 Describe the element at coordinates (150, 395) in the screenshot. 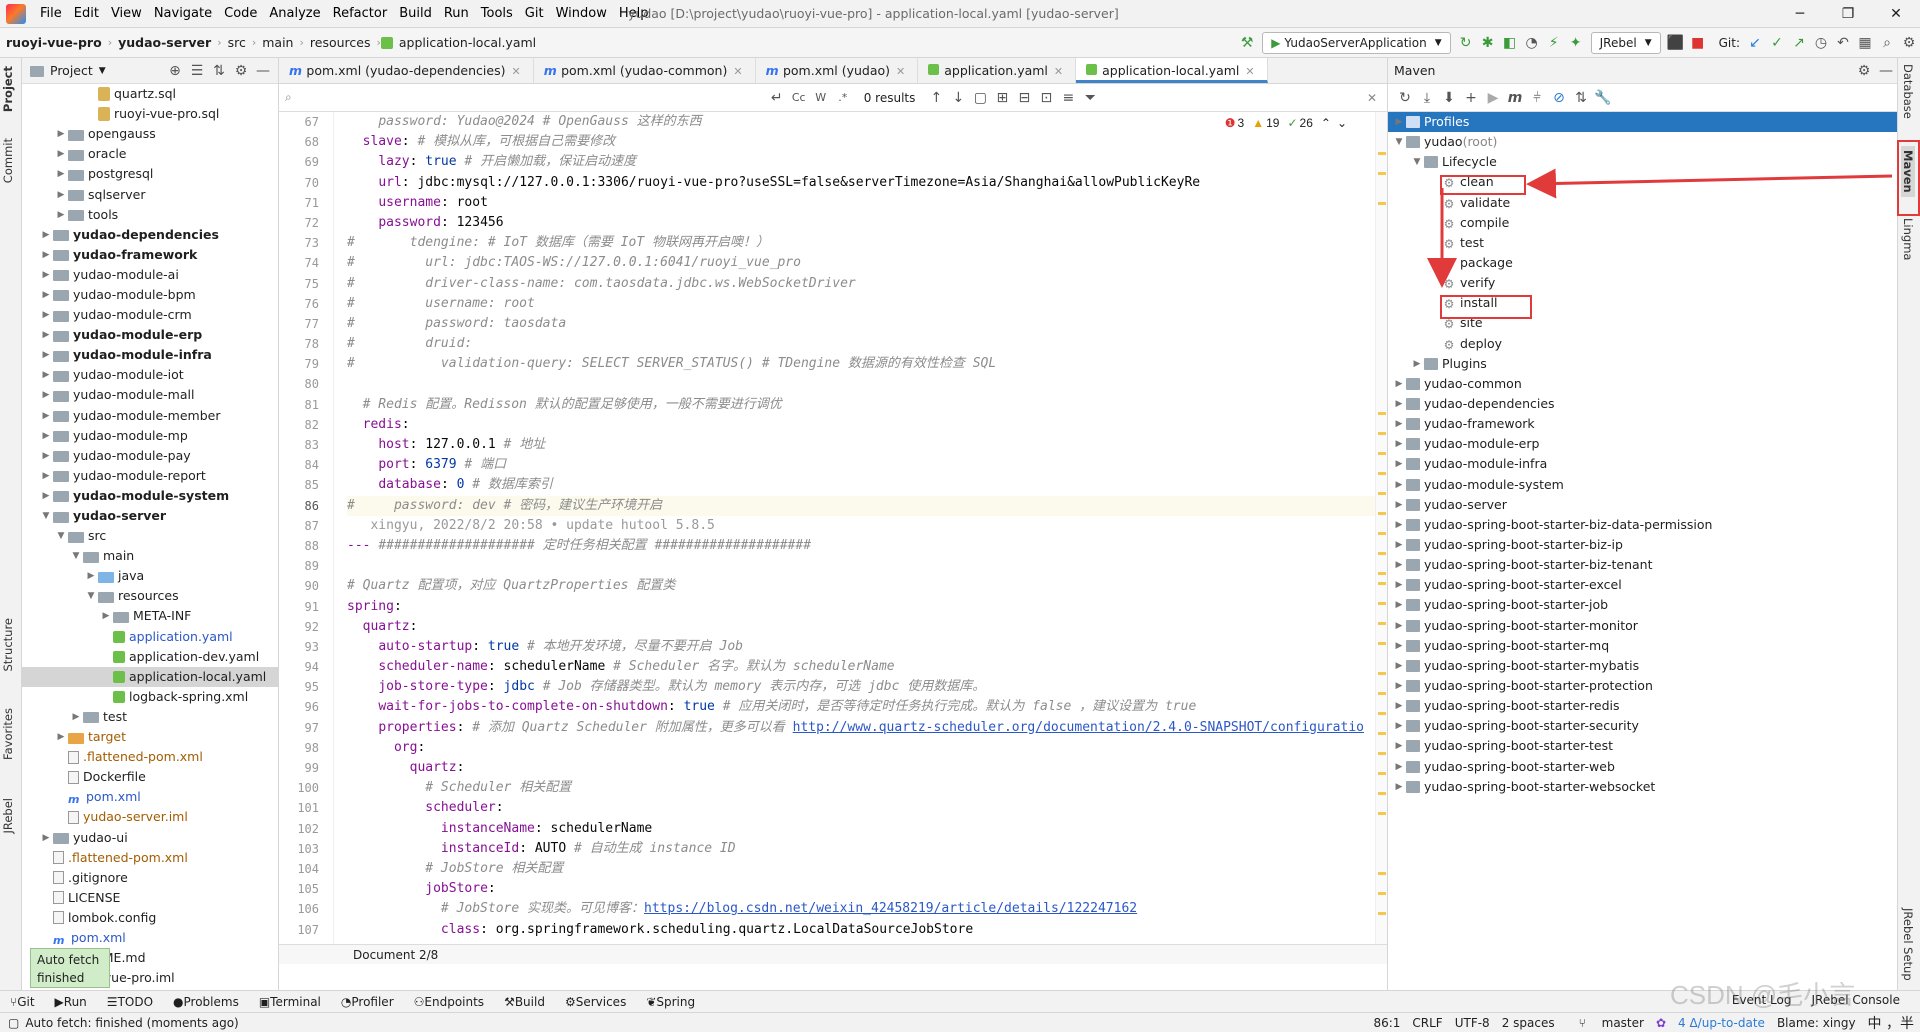

I see `tree-item: ▶ yudao-module-mall` at that location.